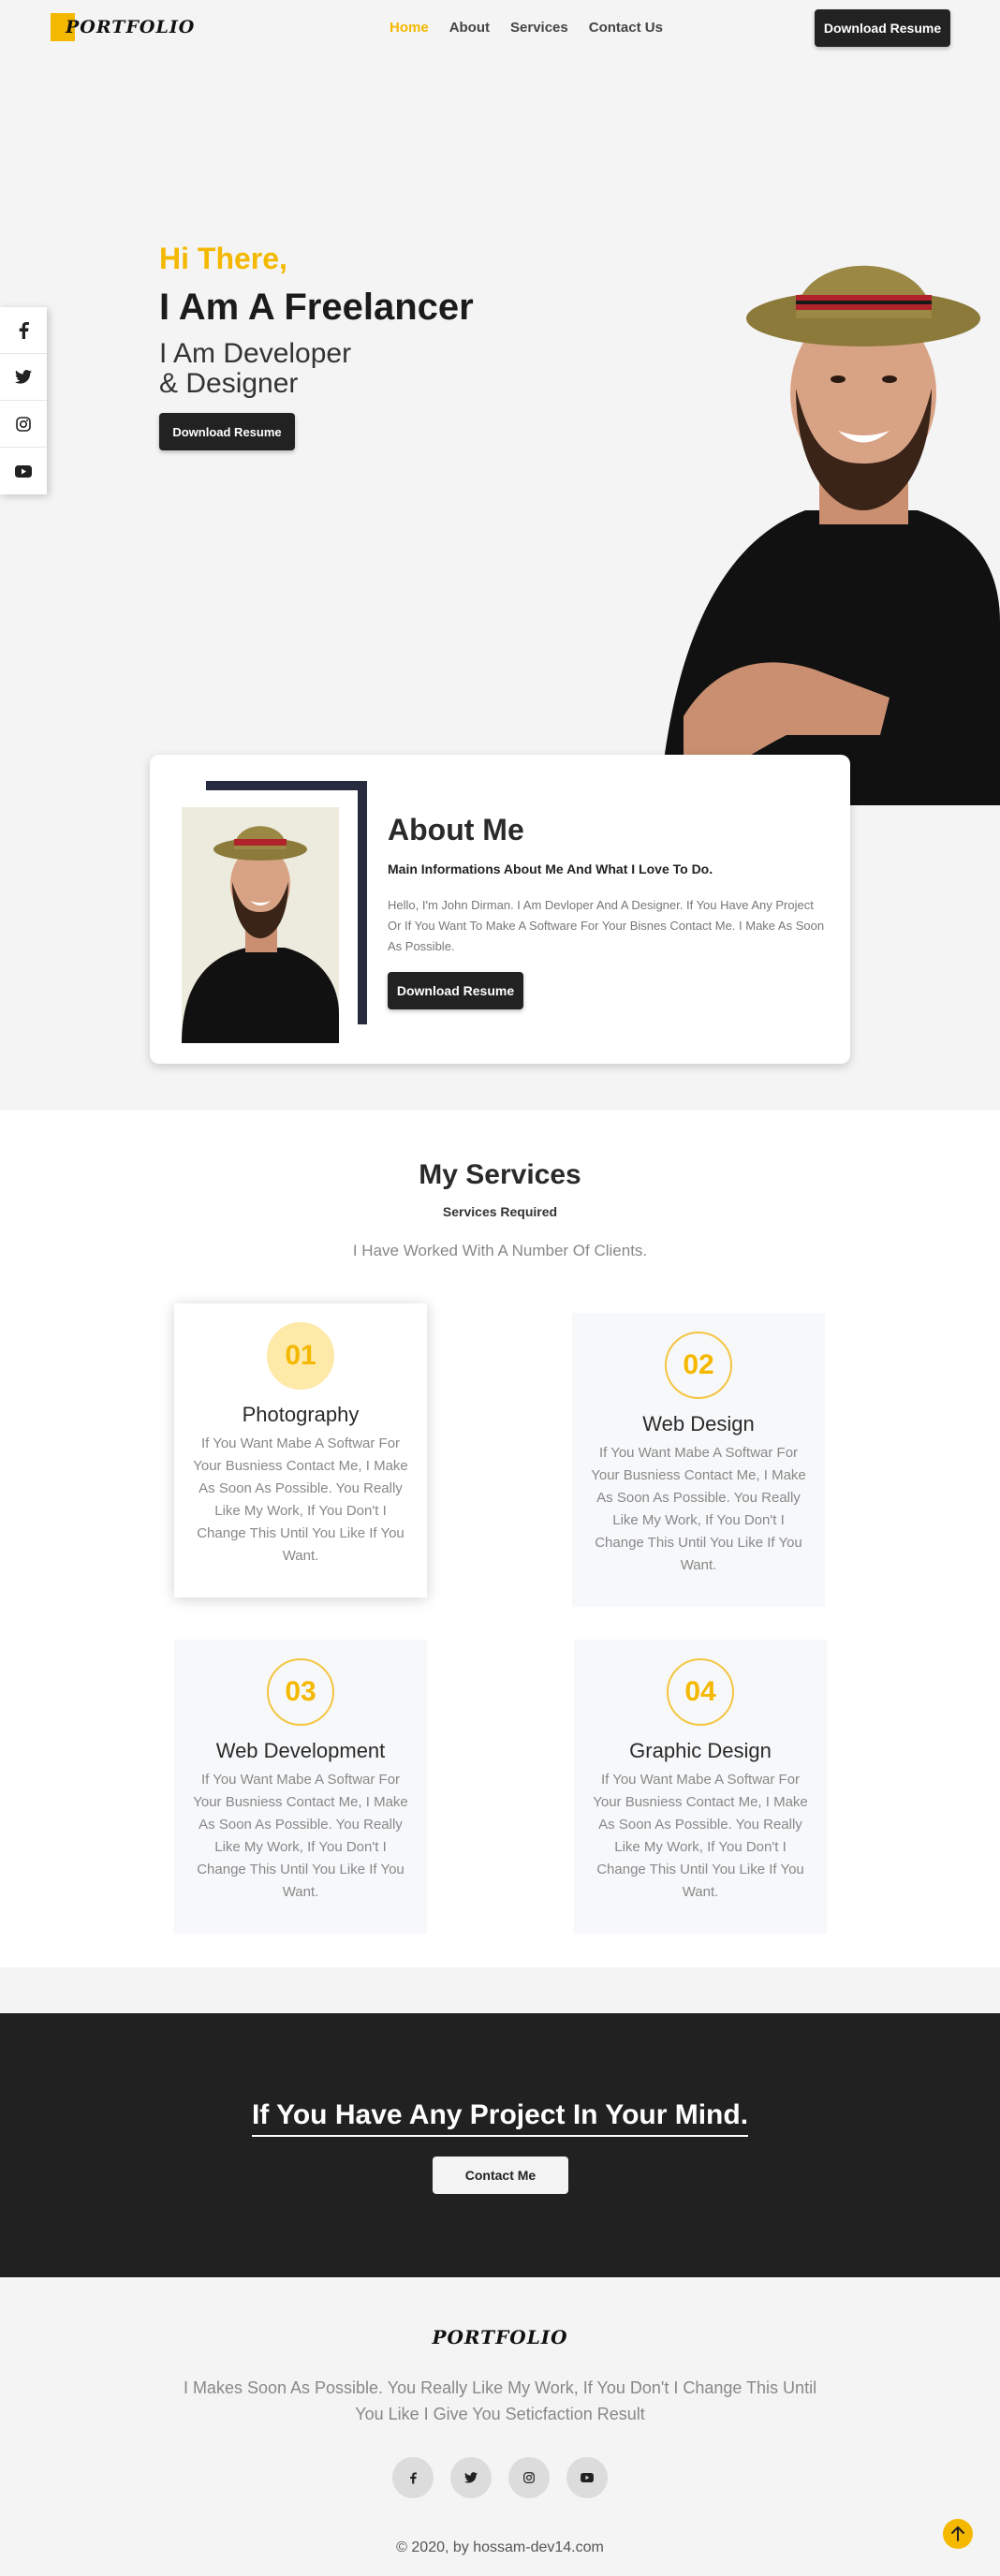  Describe the element at coordinates (700, 1692) in the screenshot. I see `service-number: 04` at that location.